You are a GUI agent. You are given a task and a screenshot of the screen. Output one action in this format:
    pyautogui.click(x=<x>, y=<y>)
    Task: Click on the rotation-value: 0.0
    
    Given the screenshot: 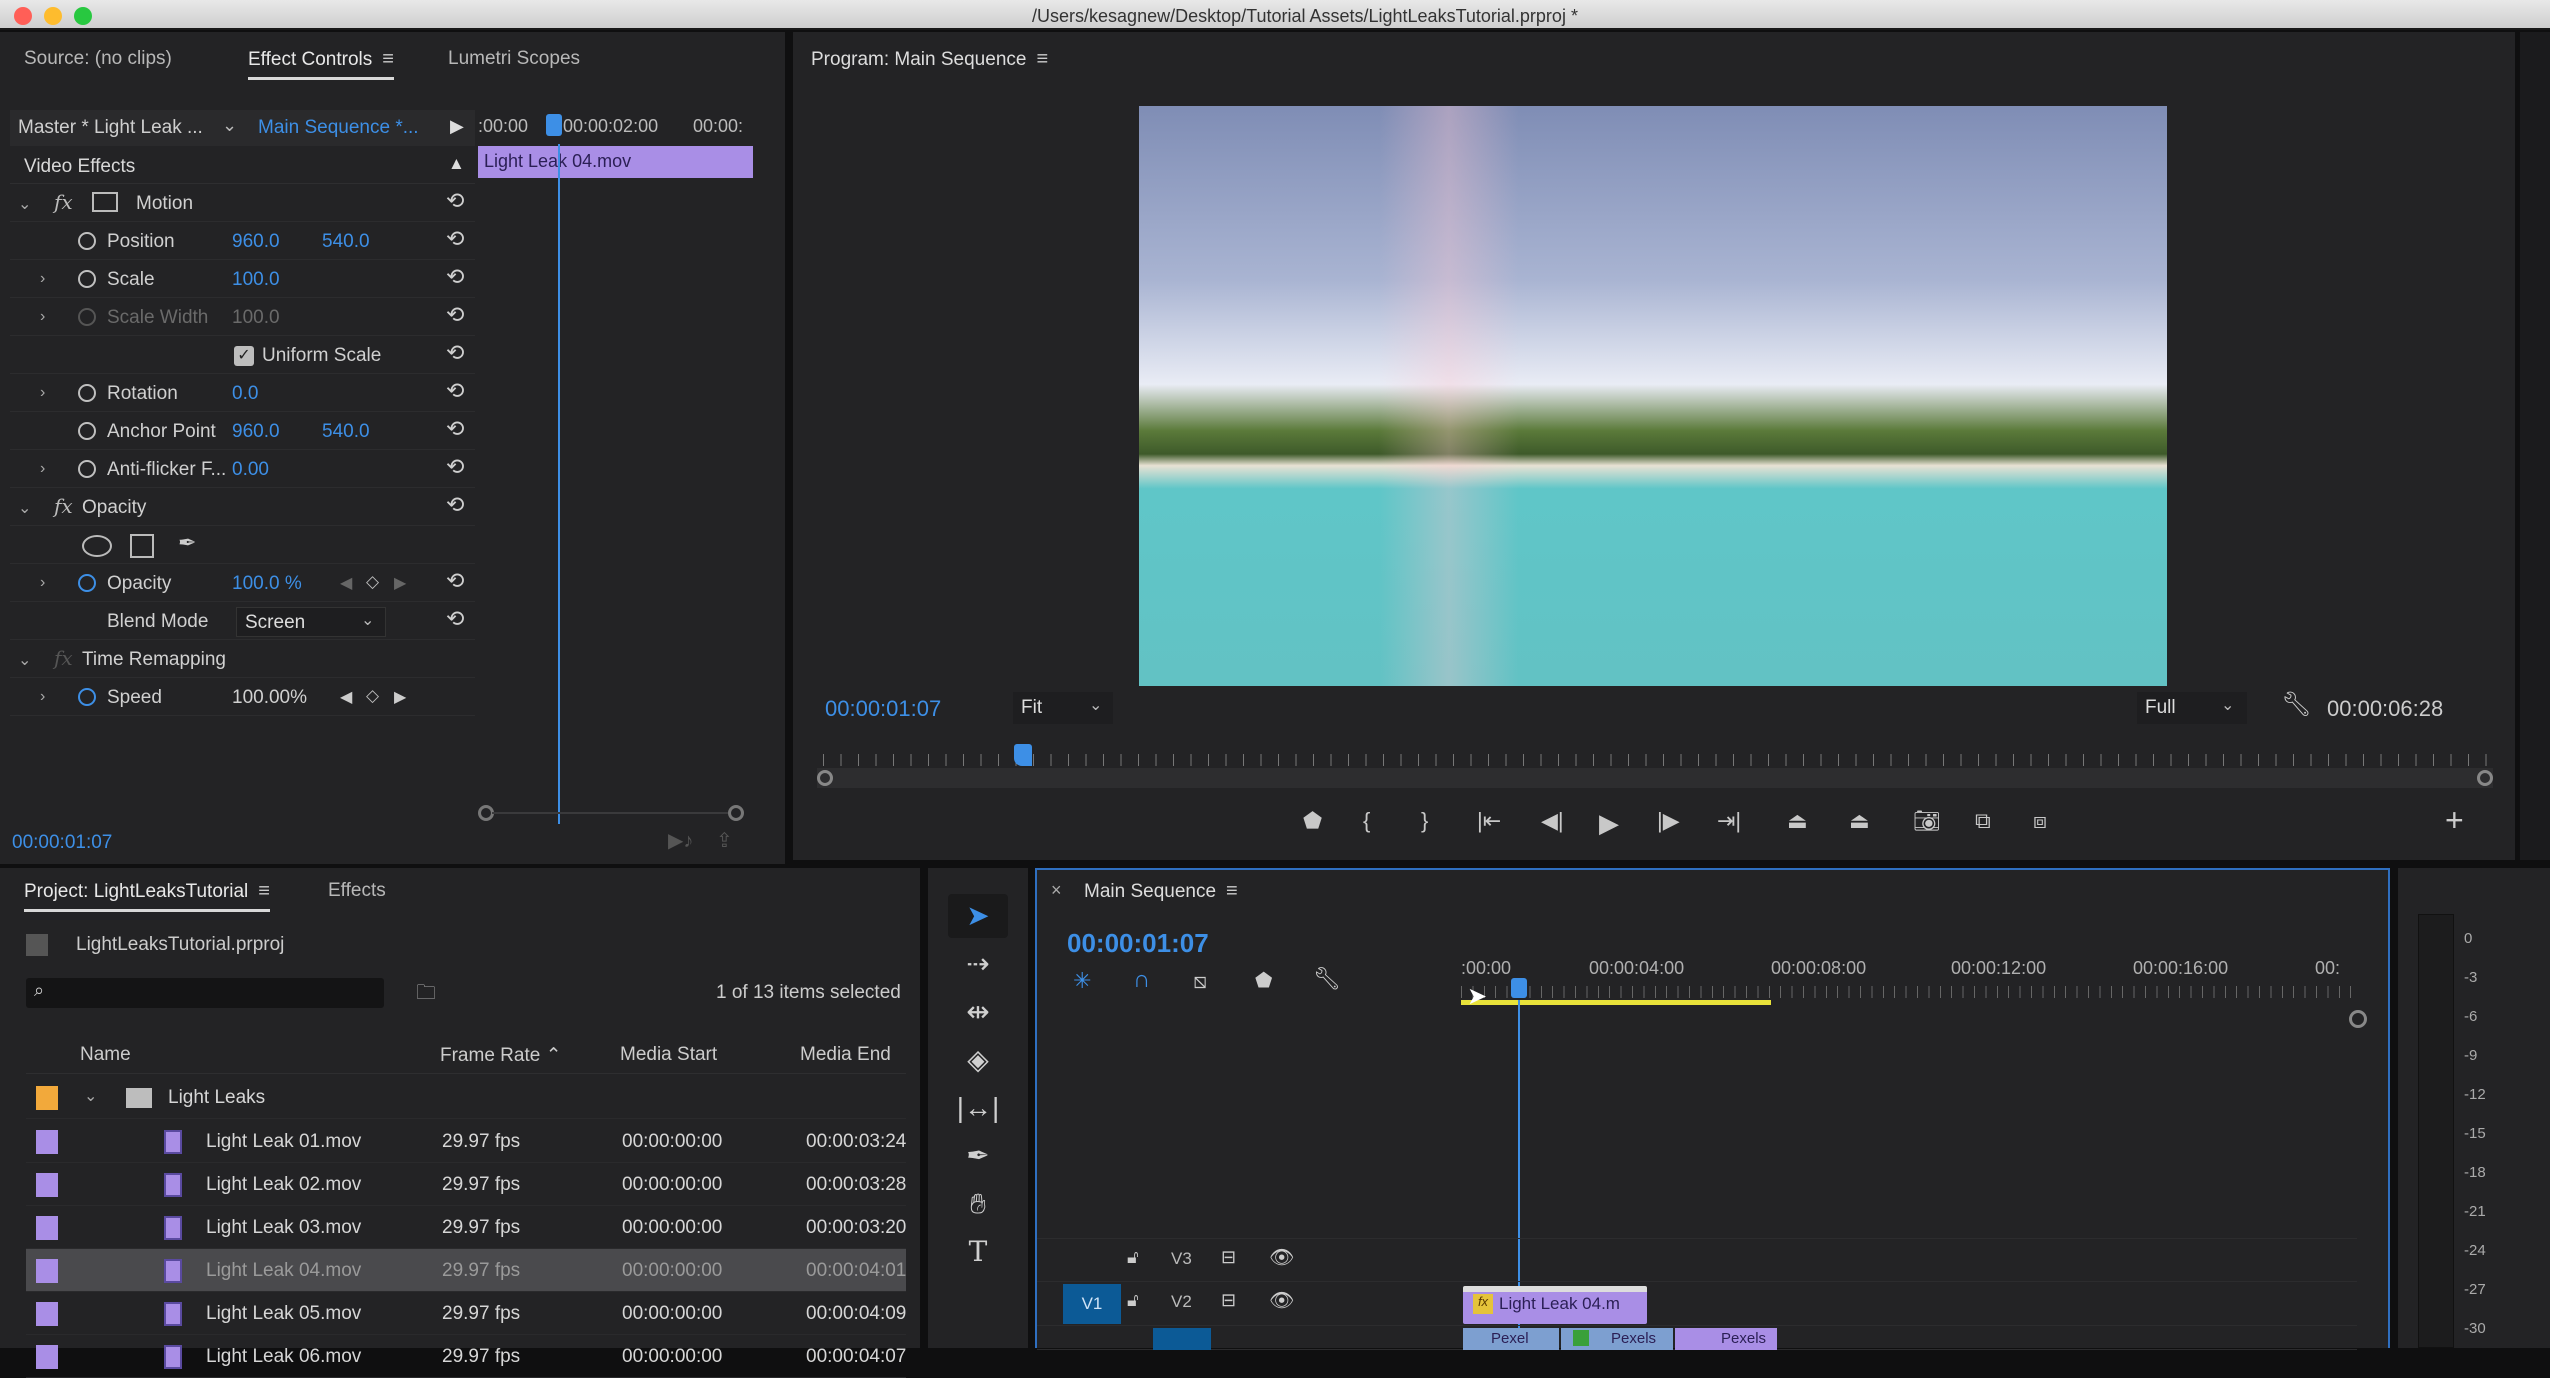 What is the action you would take?
    pyautogui.click(x=245, y=394)
    